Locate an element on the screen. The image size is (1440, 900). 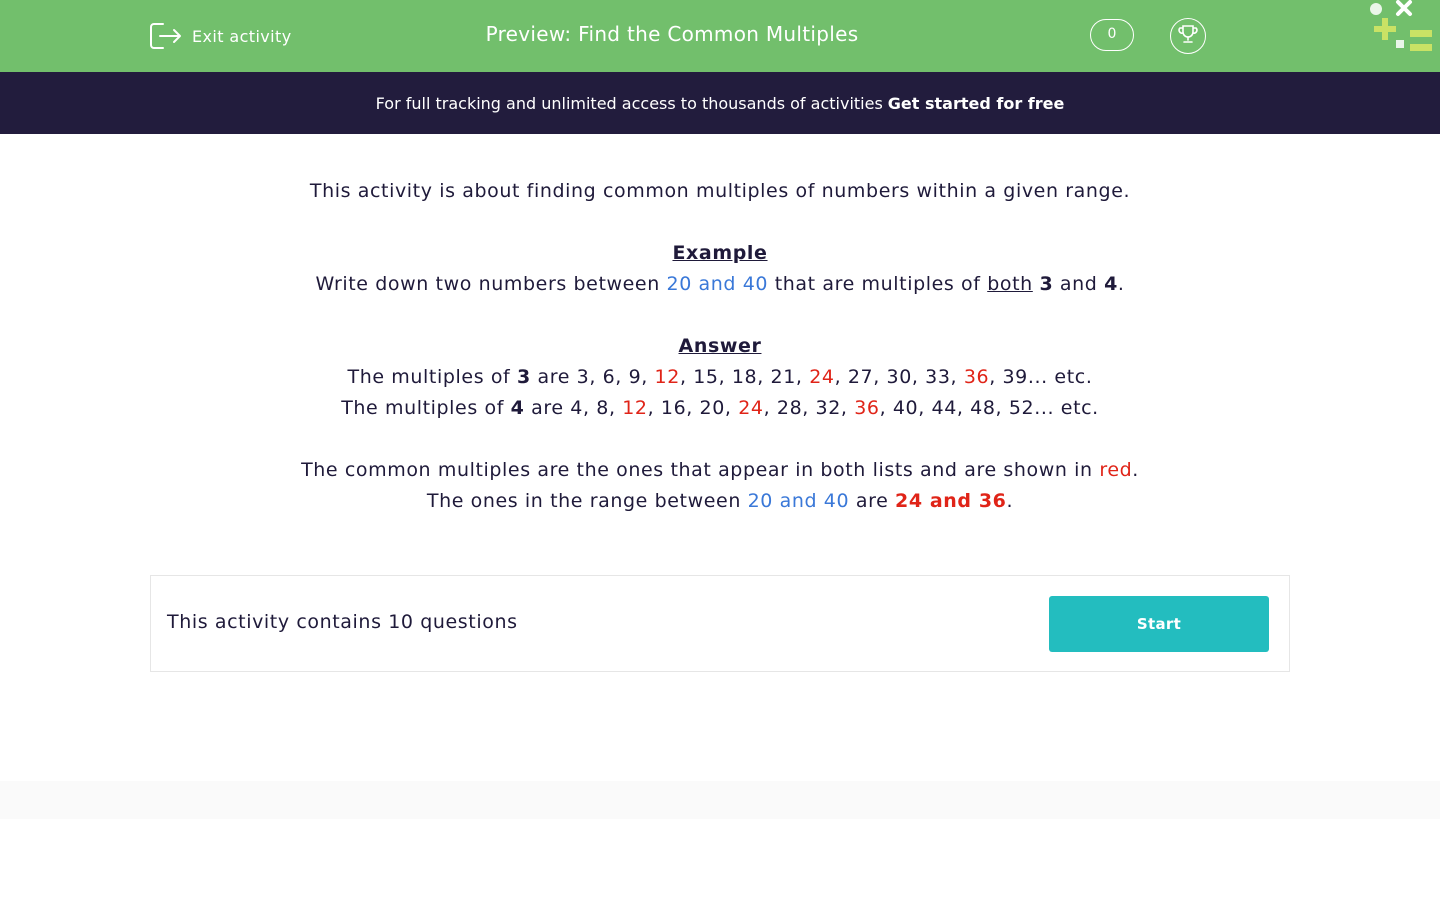
answer-heading: Answer is located at coordinates (720, 346).